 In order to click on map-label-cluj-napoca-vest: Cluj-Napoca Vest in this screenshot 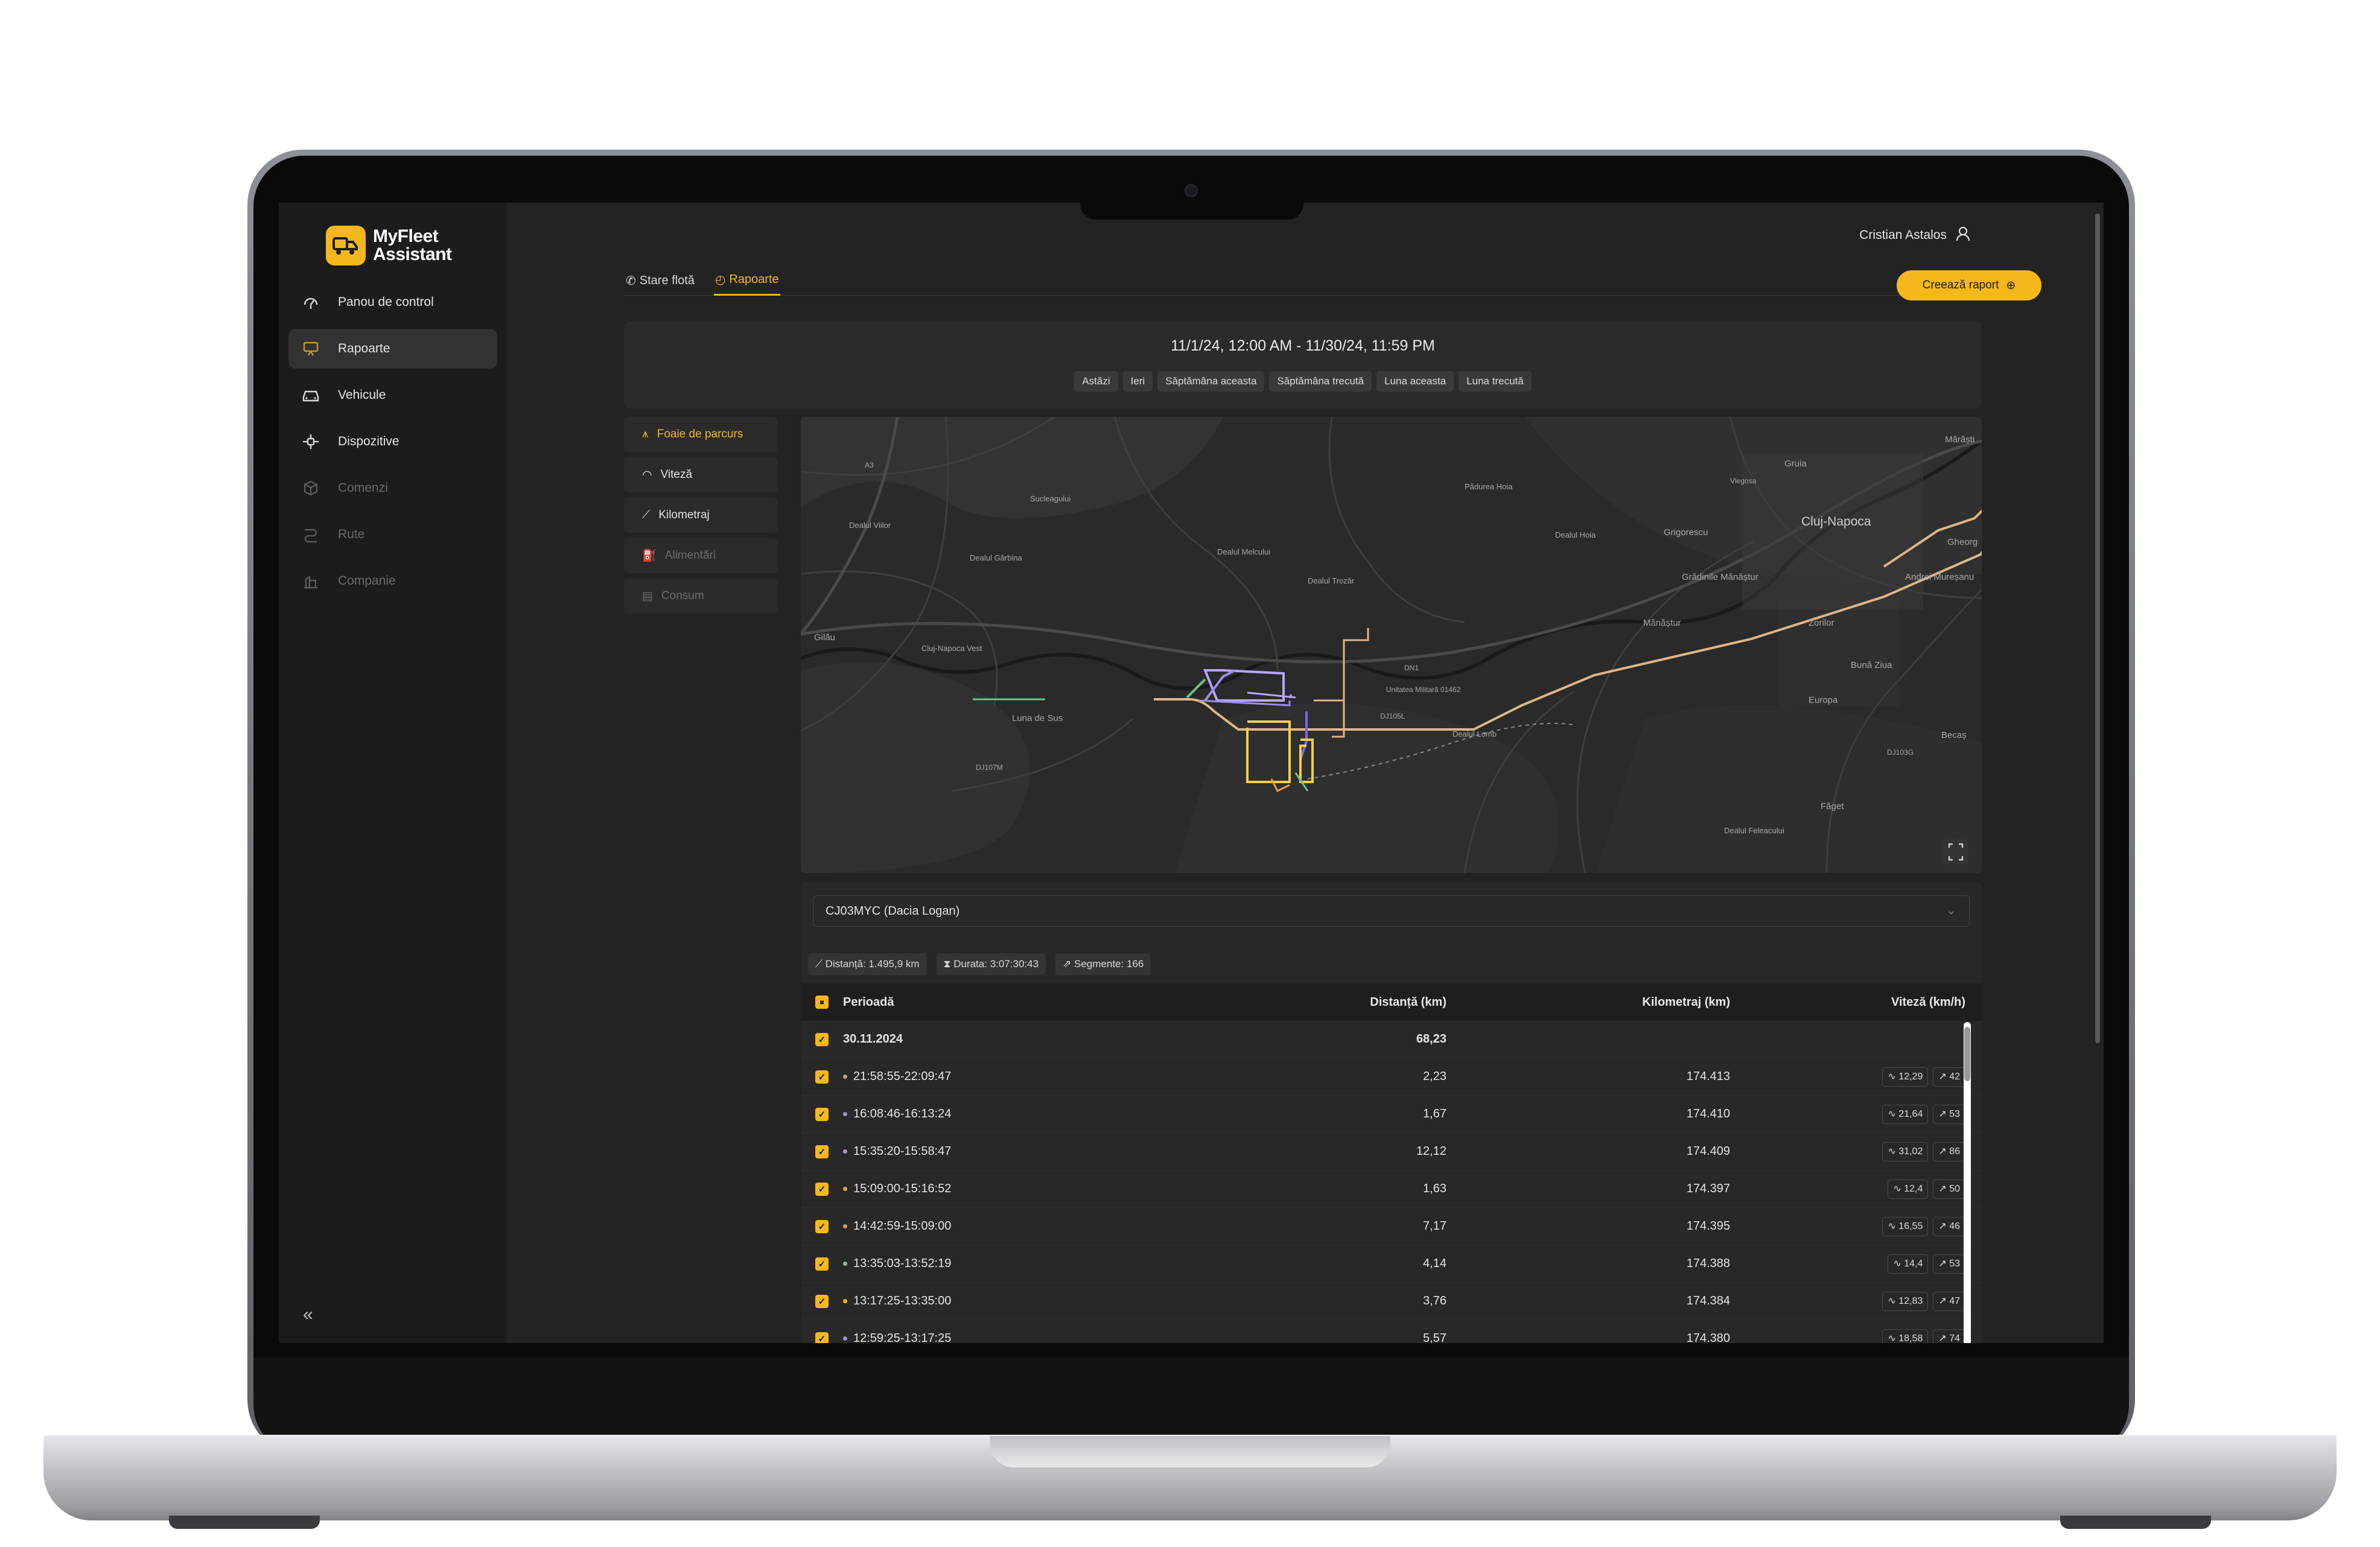, I will do `click(952, 649)`.